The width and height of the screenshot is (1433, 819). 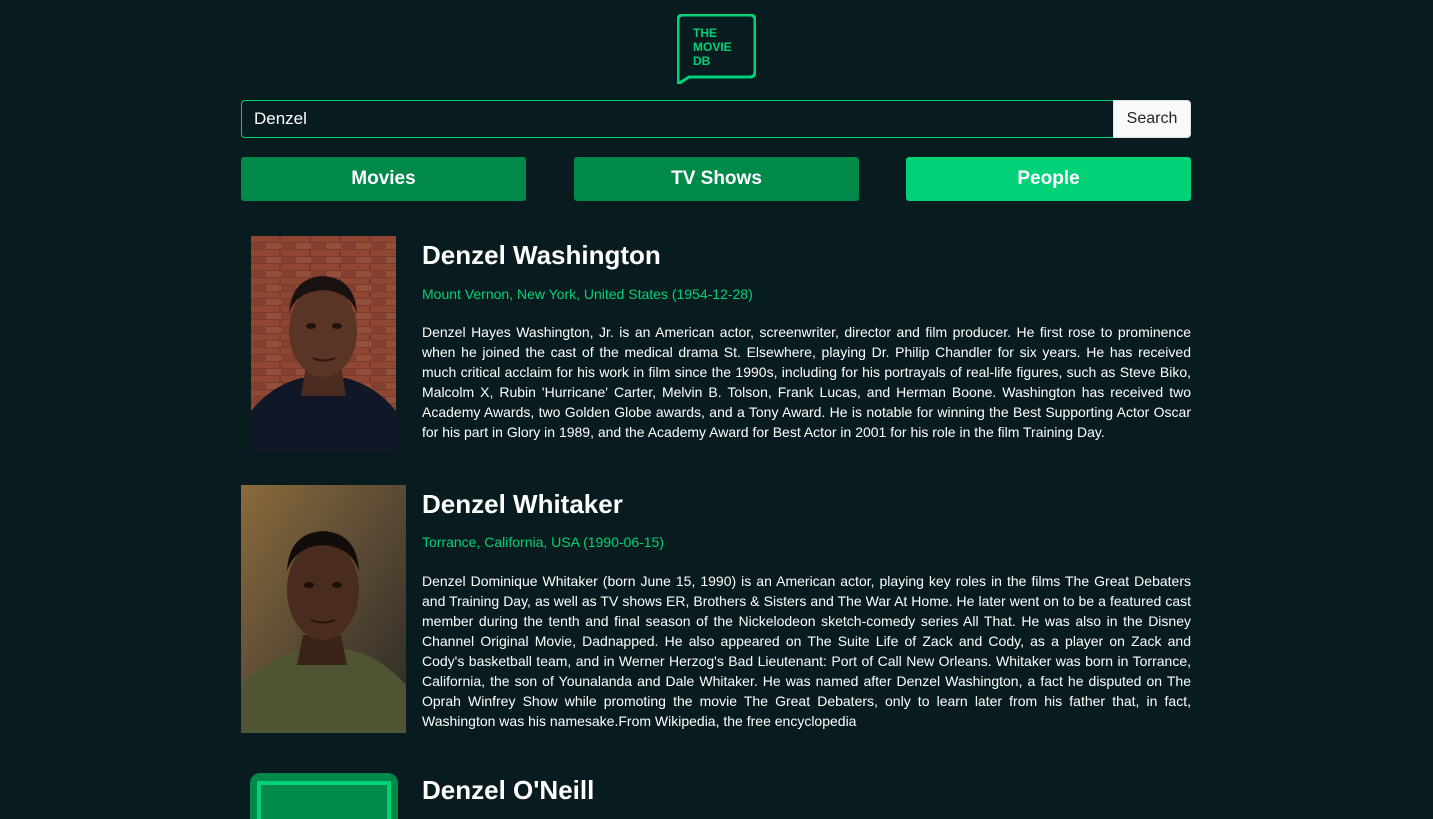 I want to click on tmdb-logo-icon: THE MOVIE DB, so click(x=716, y=50).